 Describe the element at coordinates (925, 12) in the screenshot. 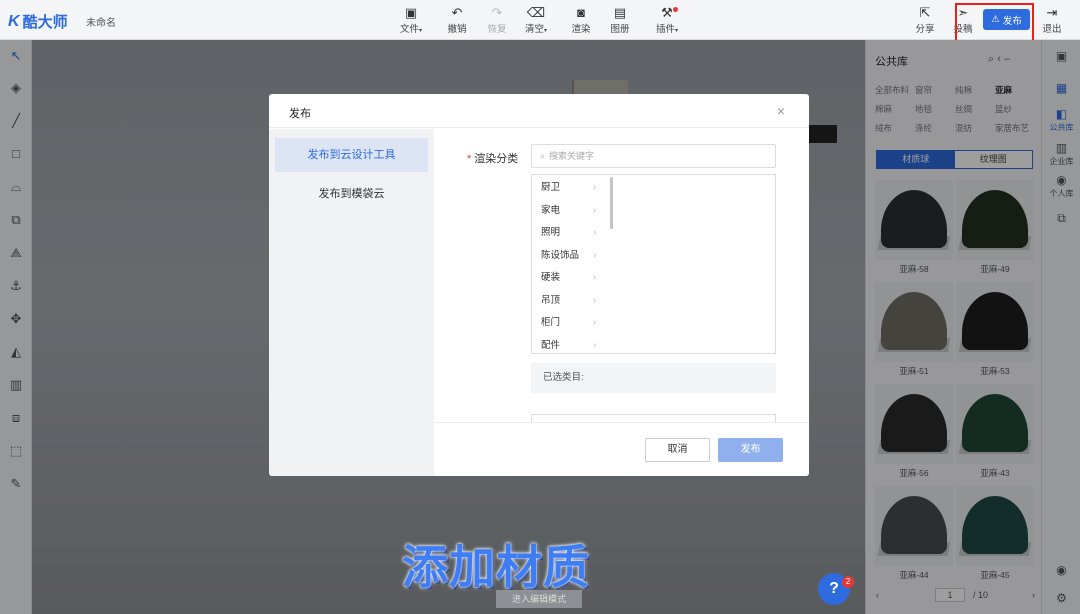

I see `share-icon: ⇱` at that location.